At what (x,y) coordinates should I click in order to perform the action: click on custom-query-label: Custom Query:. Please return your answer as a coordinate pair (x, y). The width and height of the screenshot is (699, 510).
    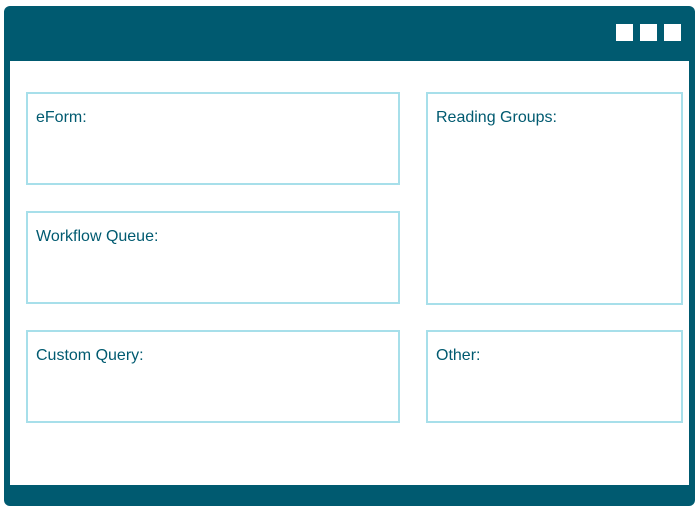
    Looking at the image, I should click on (90, 355).